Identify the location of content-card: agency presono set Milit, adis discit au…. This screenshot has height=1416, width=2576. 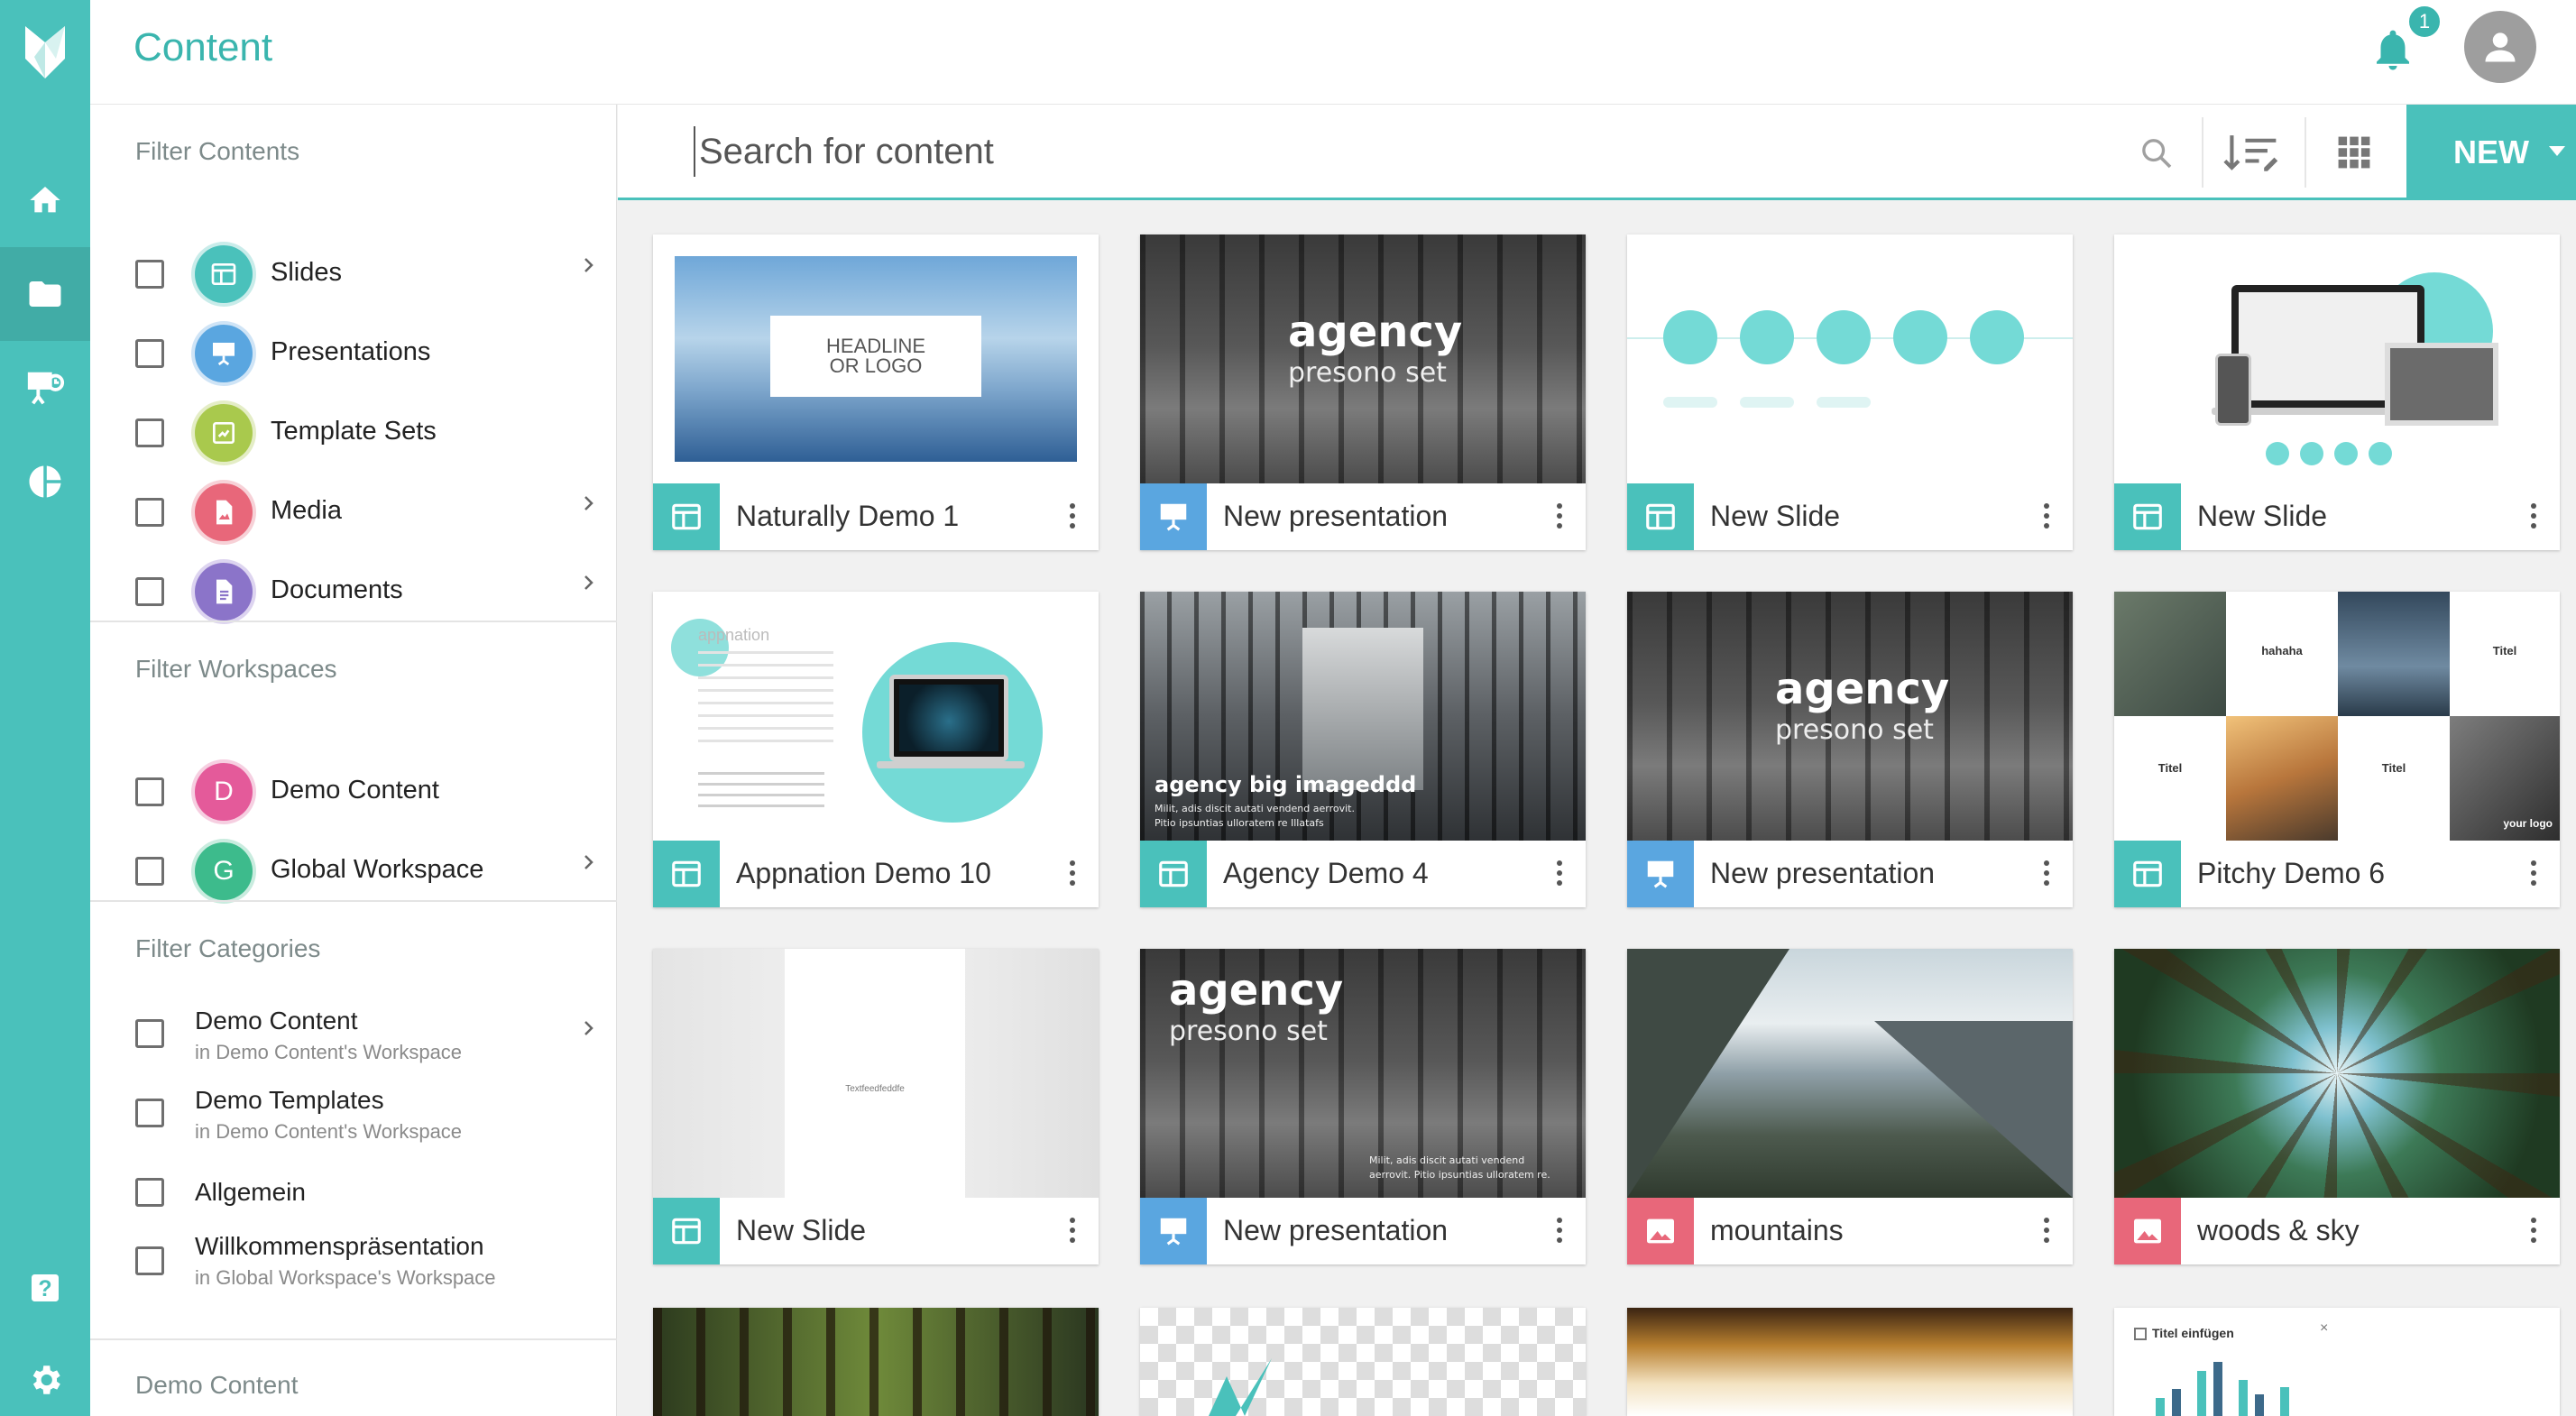
(1363, 1107).